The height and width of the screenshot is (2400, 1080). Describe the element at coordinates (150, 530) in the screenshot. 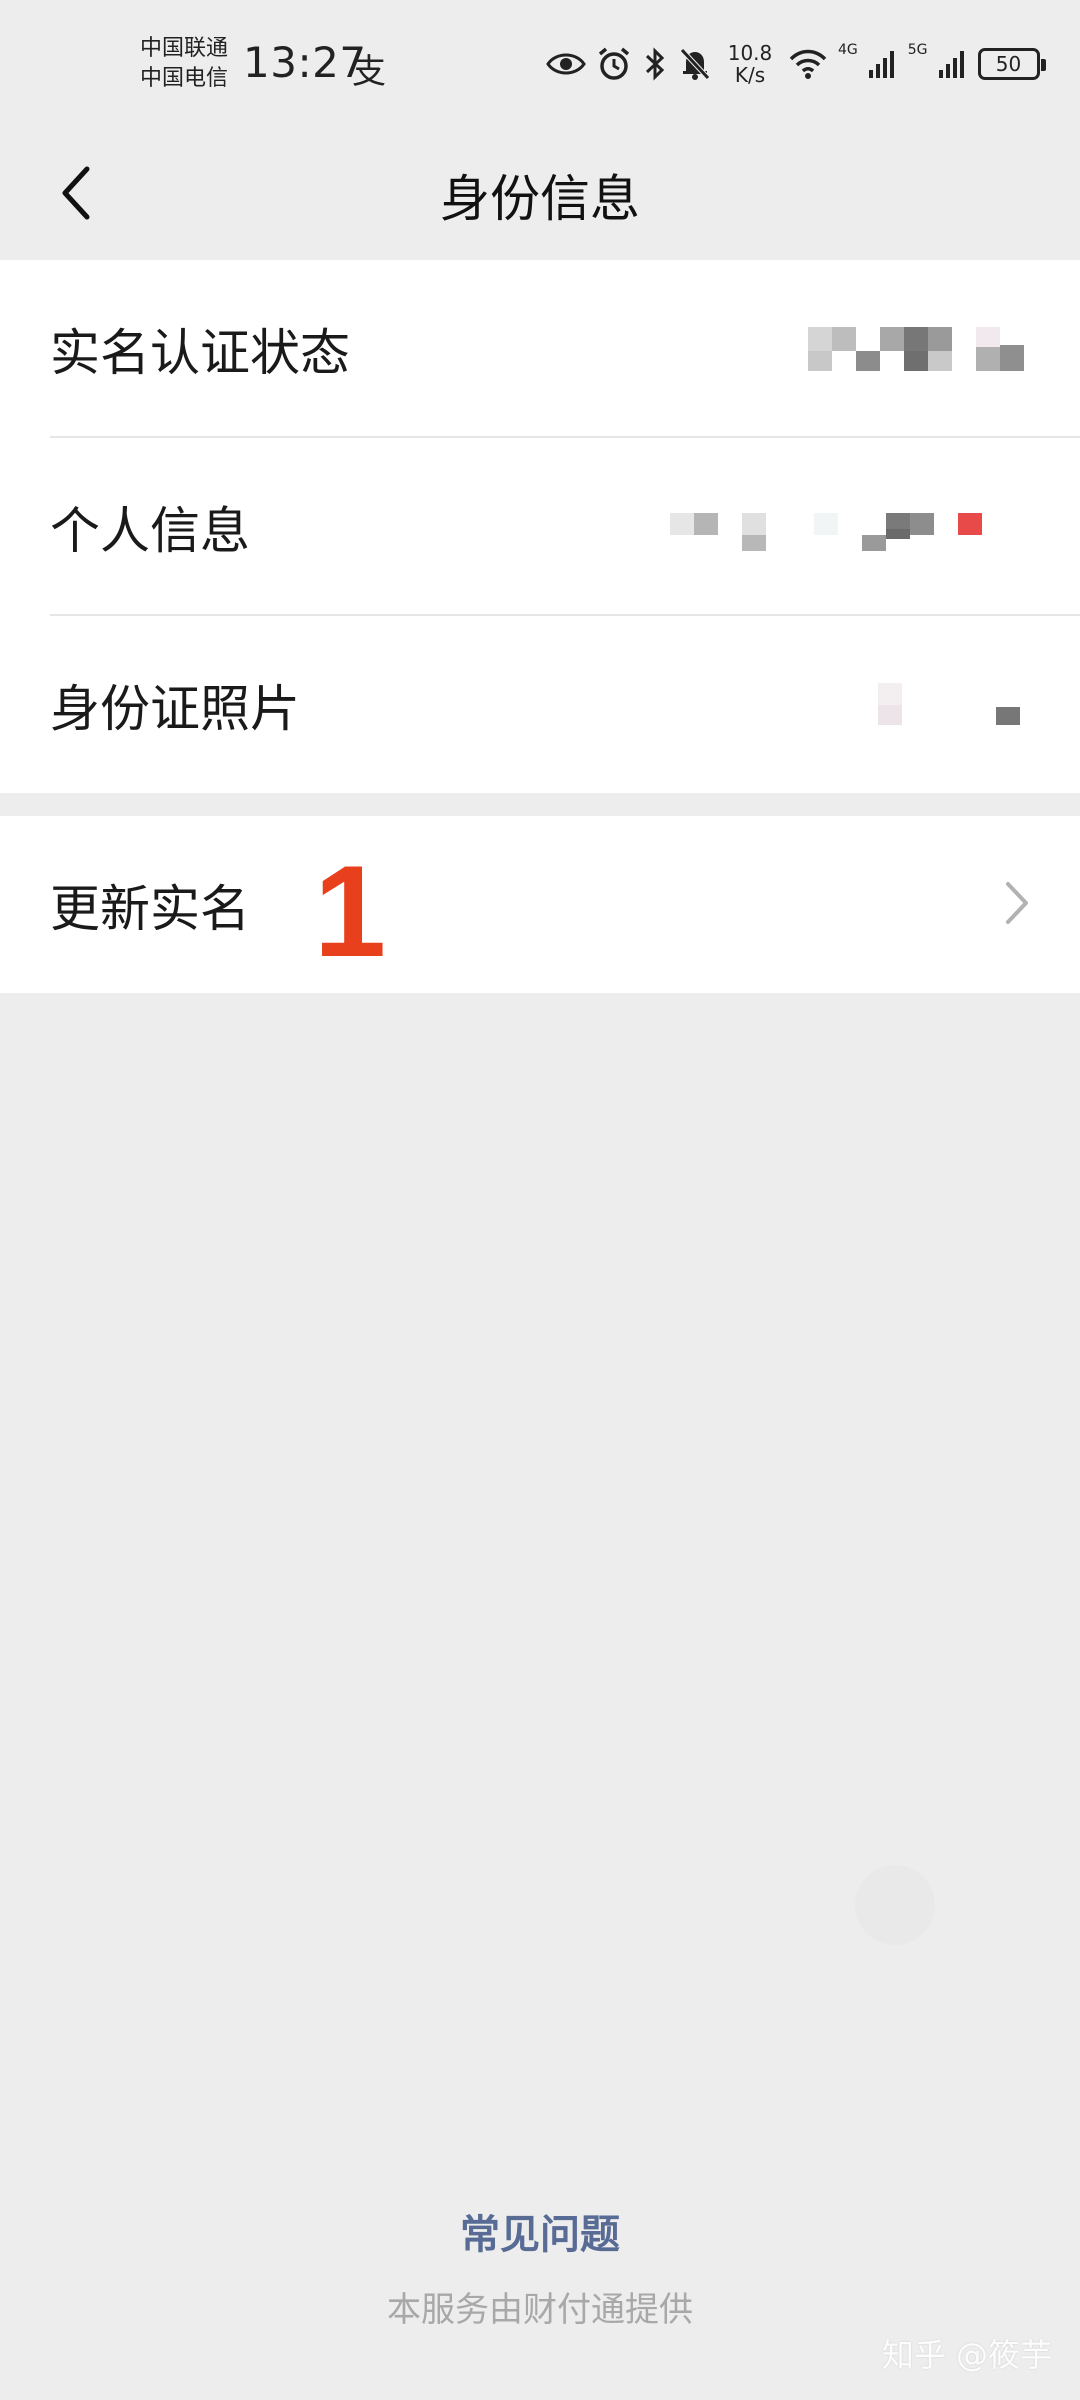

I see `list-item-label: 个人信息` at that location.